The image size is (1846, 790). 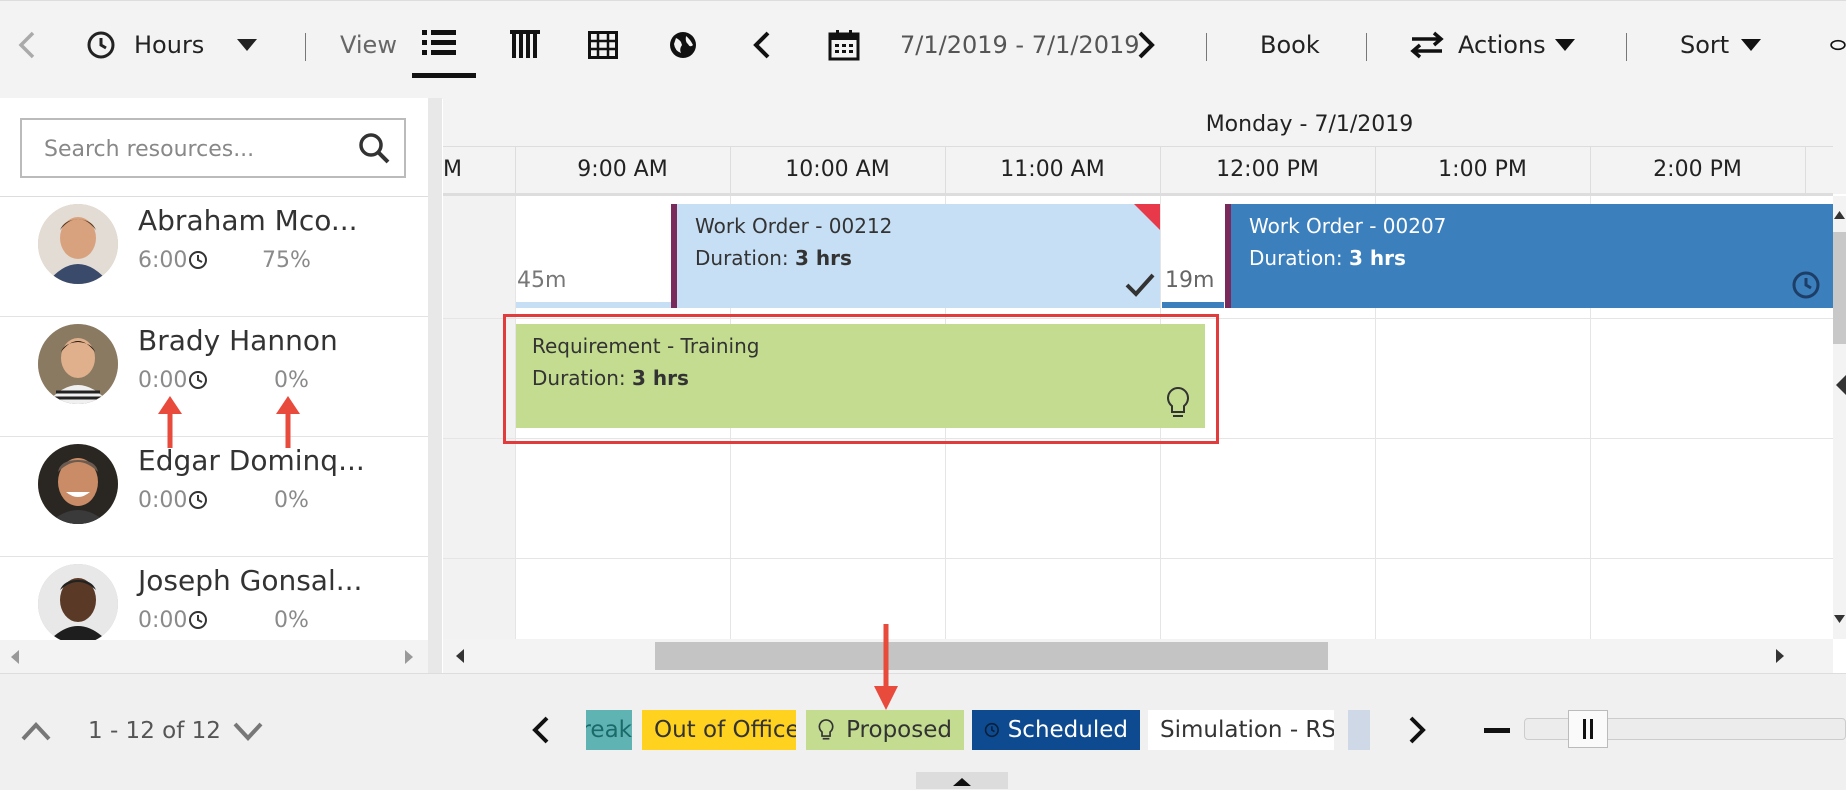 I want to click on booking-title: Requirement - Training, so click(x=646, y=346).